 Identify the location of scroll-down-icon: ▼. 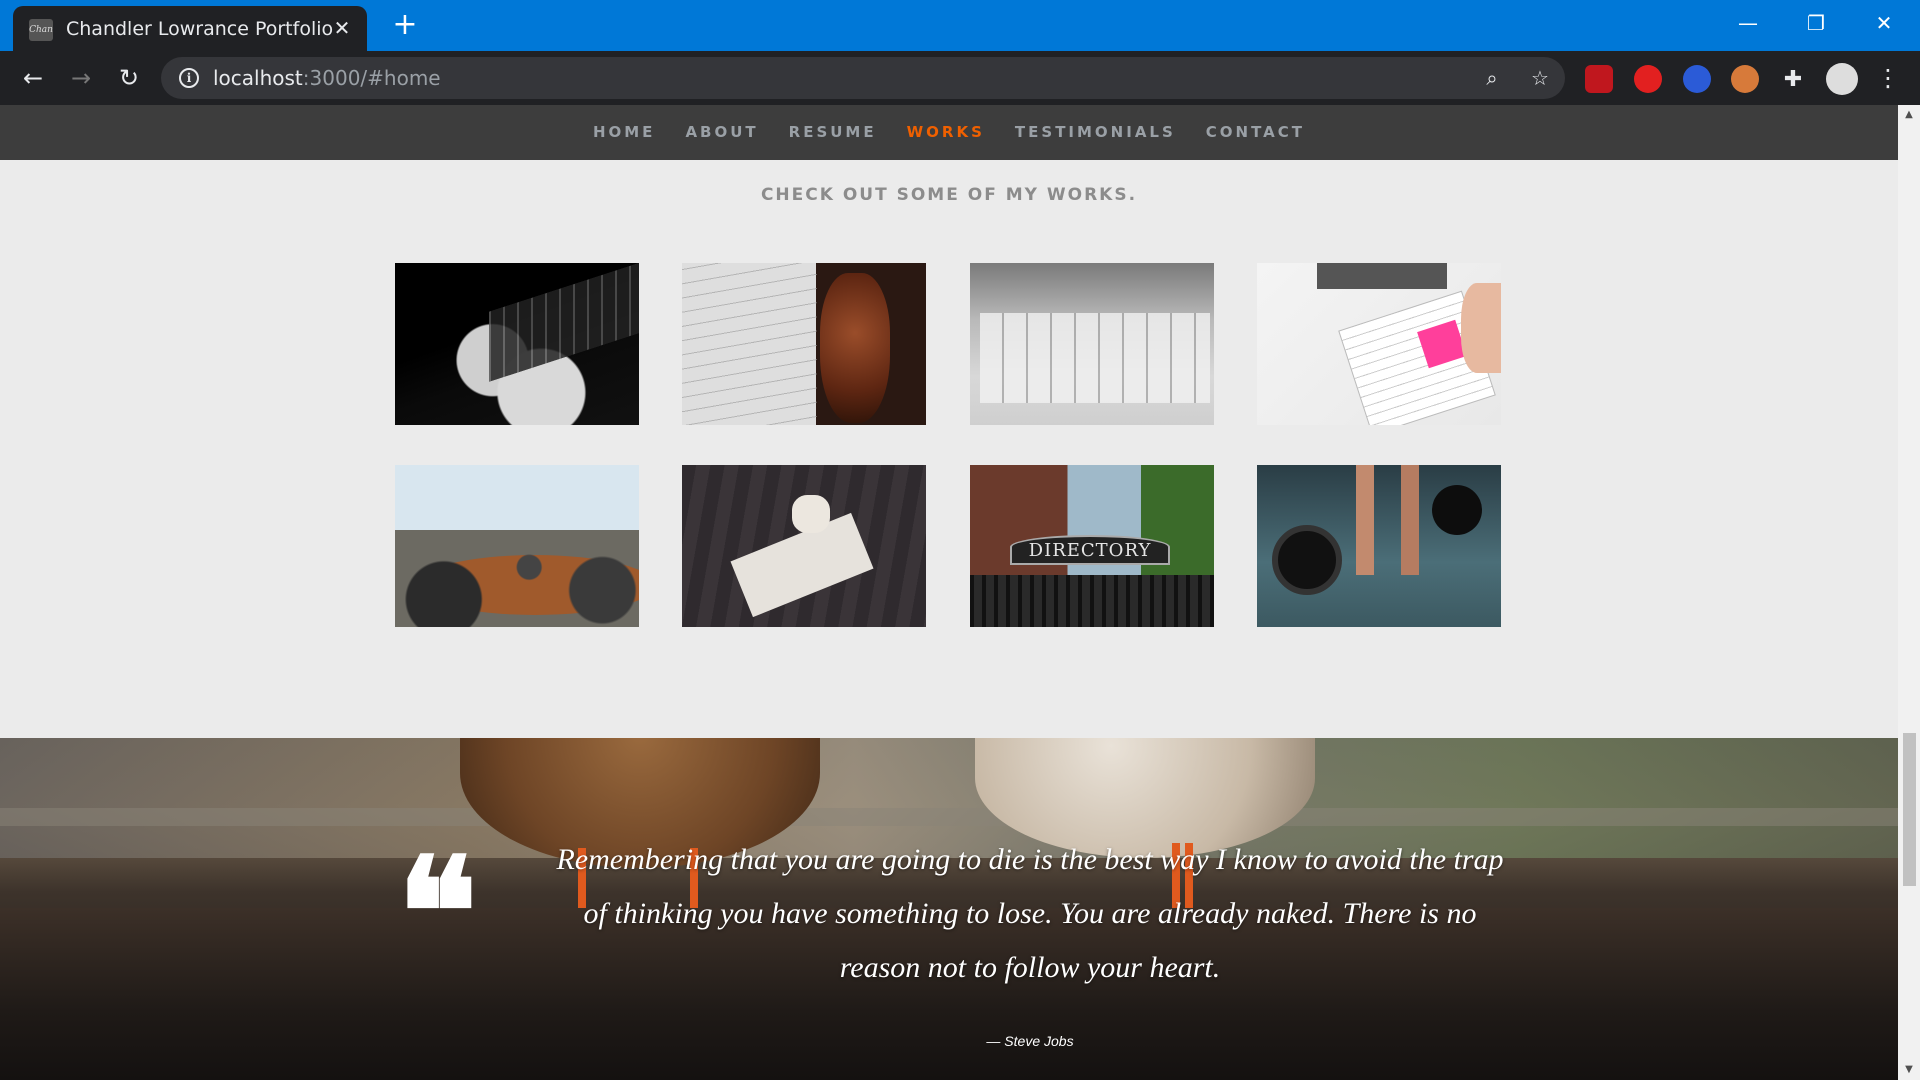
(1909, 1070).